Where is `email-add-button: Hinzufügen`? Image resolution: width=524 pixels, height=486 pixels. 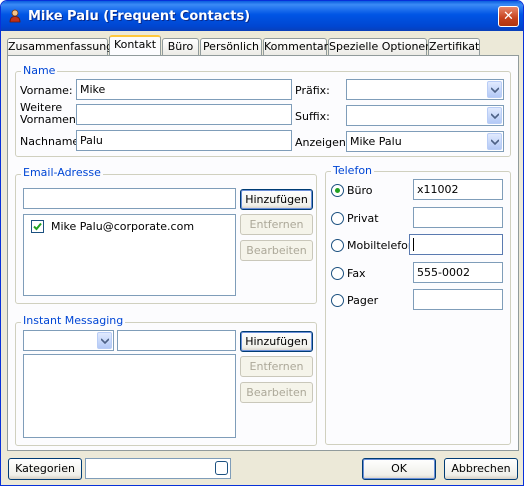 email-add-button: Hinzufügen is located at coordinates (276, 199).